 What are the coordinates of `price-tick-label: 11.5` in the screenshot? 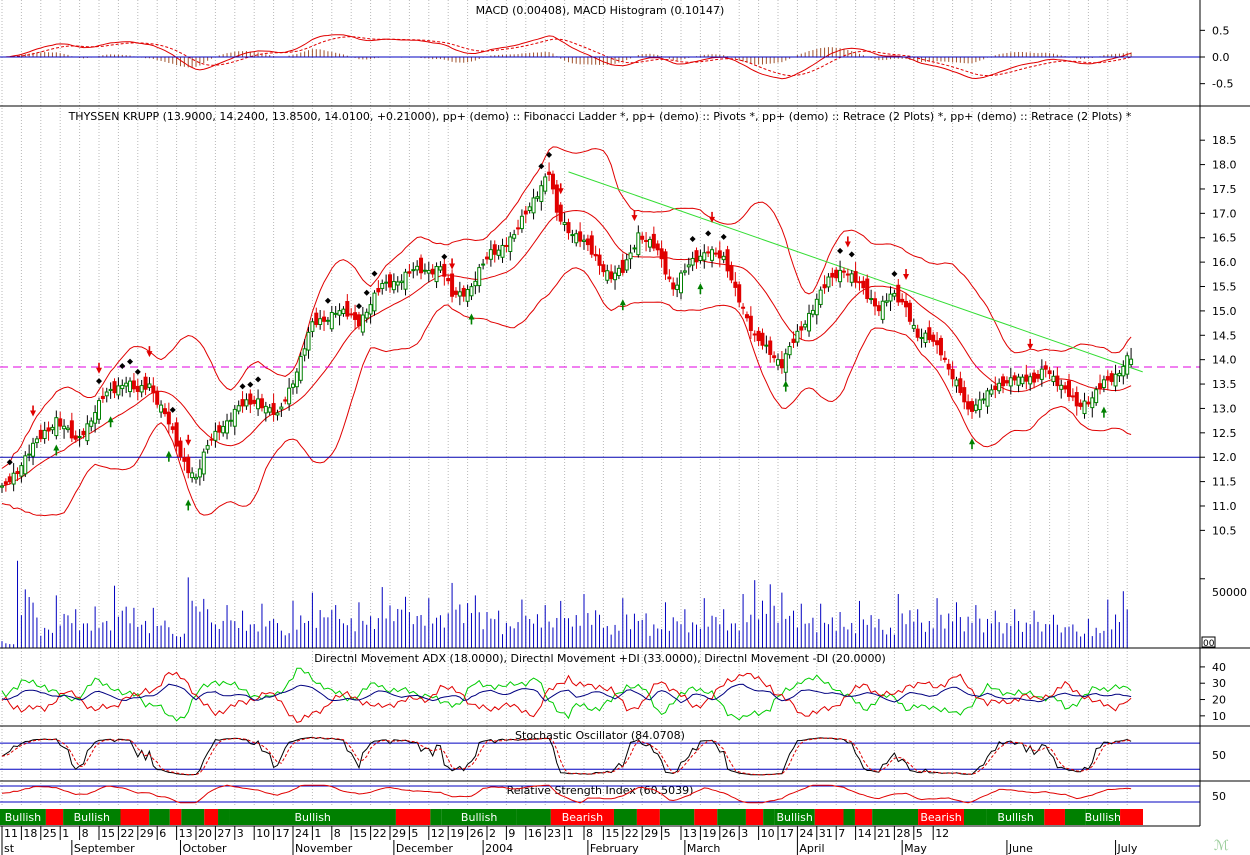 It's located at (1224, 482).